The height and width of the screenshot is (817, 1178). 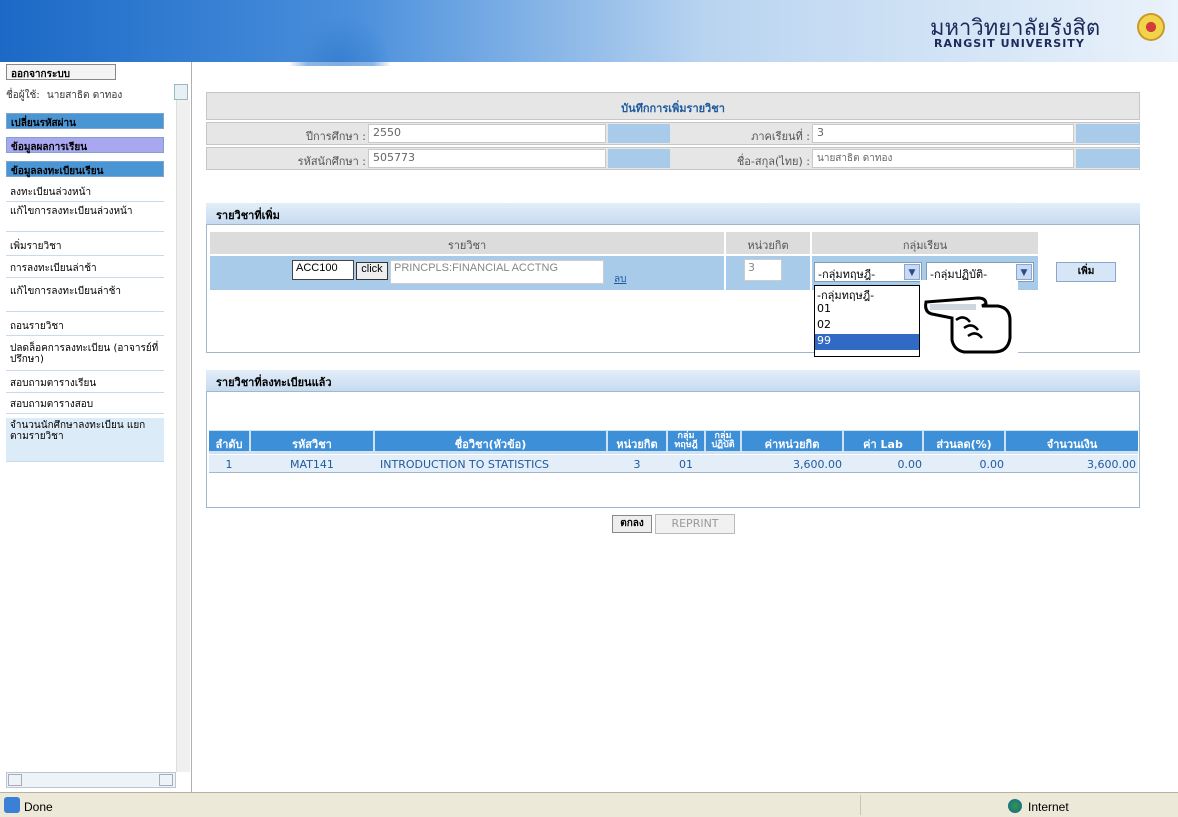 What do you see at coordinates (85, 298) in the screenshot?
I see `sidebar-item-edit-late-register: แก้ไขการลงทะเบียนล่าช้า` at bounding box center [85, 298].